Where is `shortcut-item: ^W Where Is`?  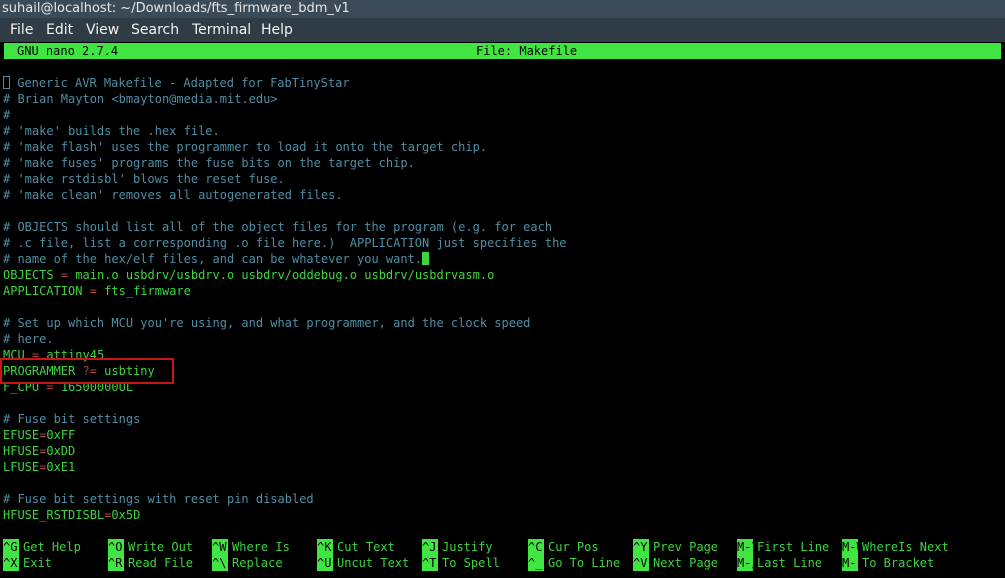
shortcut-item: ^W Where Is is located at coordinates (251, 547).